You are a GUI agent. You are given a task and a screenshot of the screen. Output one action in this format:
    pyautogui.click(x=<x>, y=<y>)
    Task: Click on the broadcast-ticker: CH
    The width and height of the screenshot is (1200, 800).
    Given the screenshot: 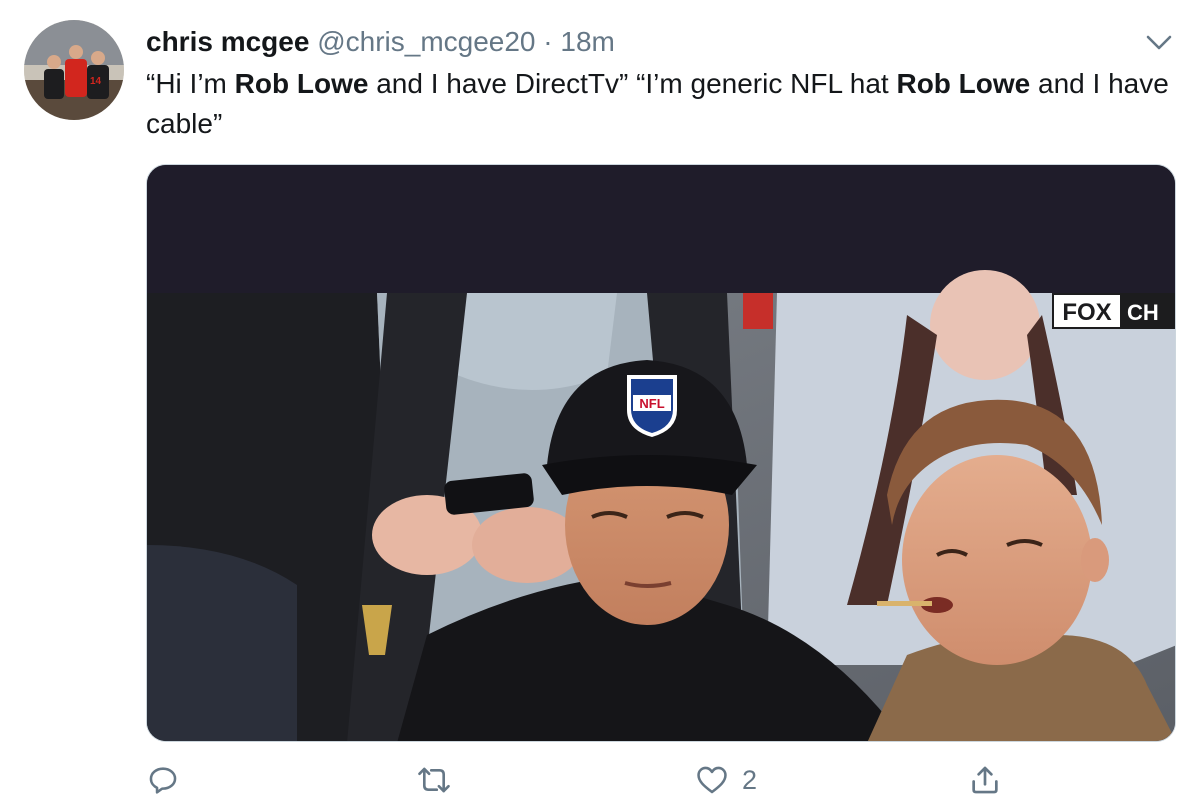 What is the action you would take?
    pyautogui.click(x=1143, y=312)
    